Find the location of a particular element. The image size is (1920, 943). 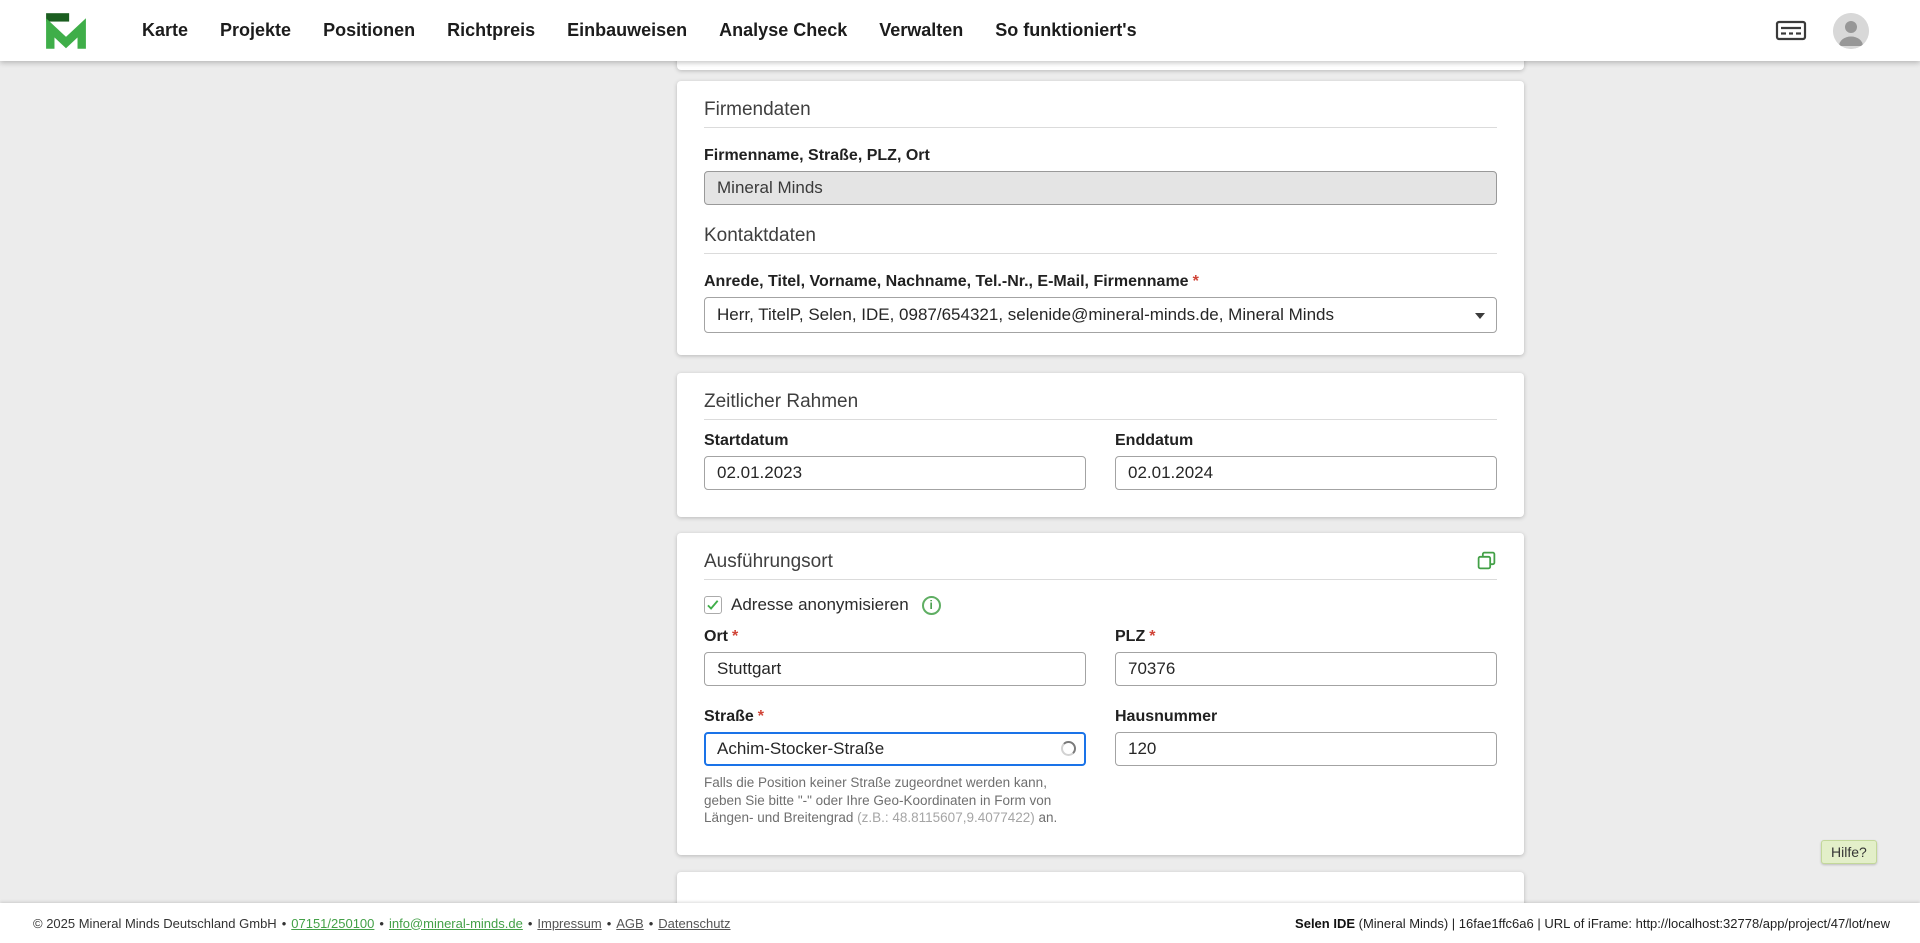

hausnummer-field: Hausnummer is located at coordinates (1306, 767).